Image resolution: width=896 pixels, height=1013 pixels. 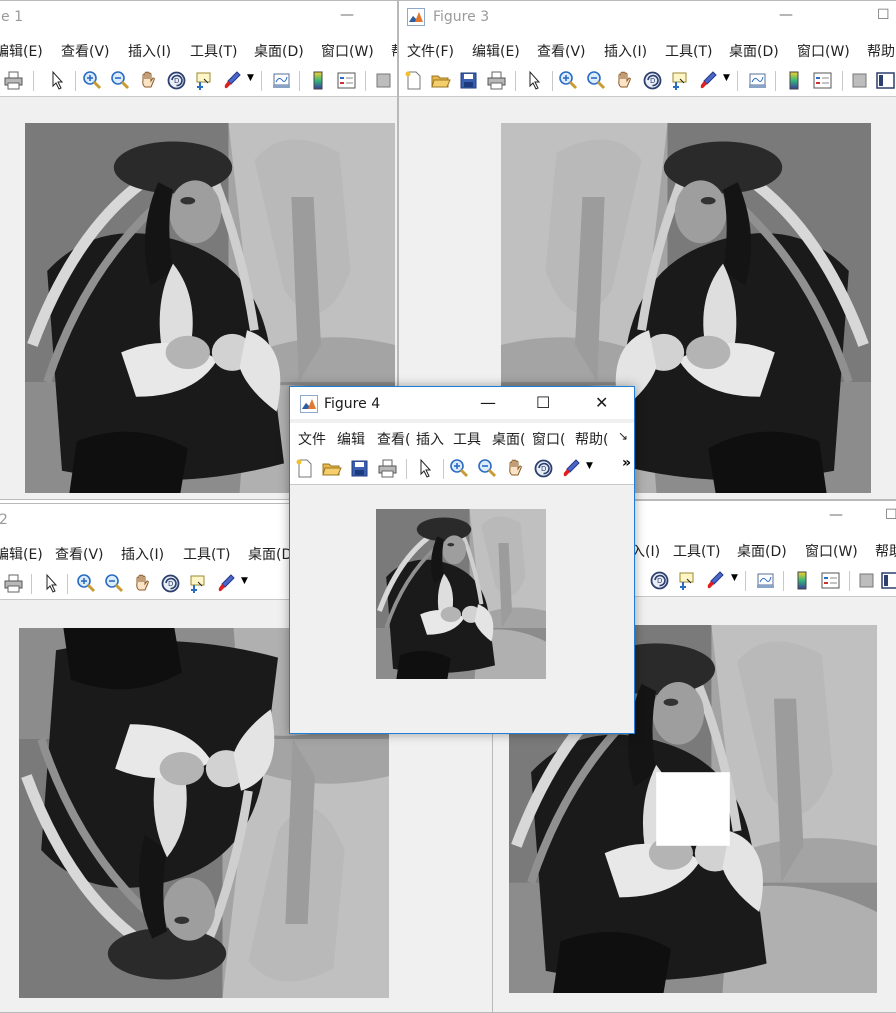 What do you see at coordinates (591, 439) in the screenshot?
I see `menu-help: 帮助(` at bounding box center [591, 439].